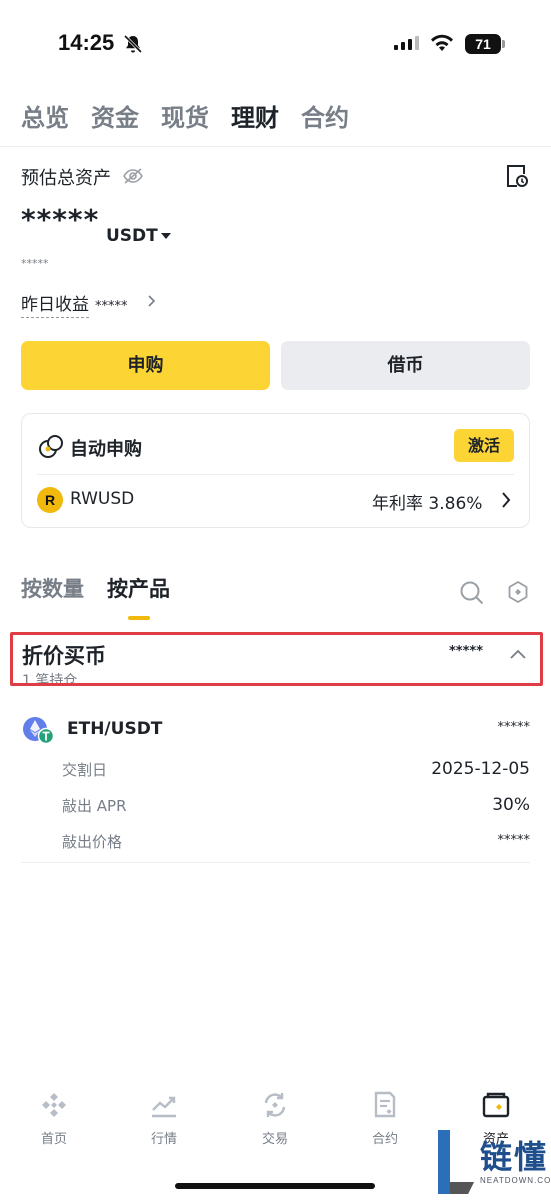 Image resolution: width=551 pixels, height=1200 pixels. I want to click on tab-futures: 合约, so click(325, 115).